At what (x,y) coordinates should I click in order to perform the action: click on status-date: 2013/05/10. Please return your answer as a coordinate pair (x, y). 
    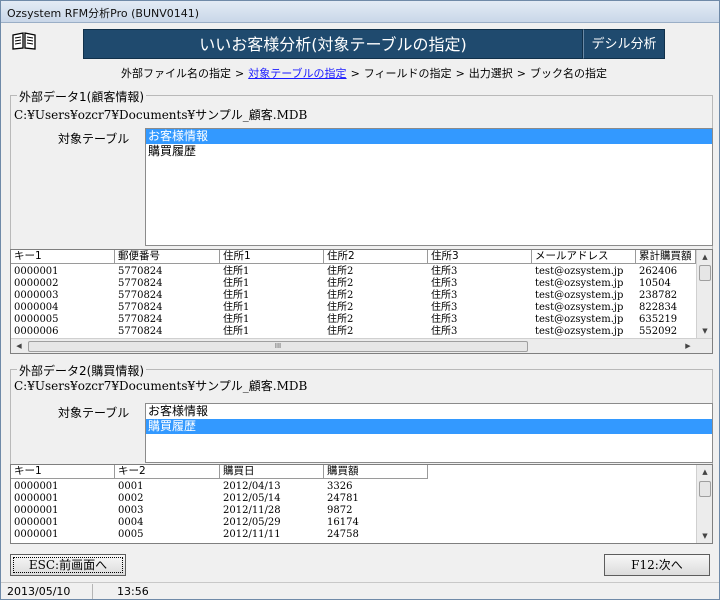
    Looking at the image, I should click on (48, 591).